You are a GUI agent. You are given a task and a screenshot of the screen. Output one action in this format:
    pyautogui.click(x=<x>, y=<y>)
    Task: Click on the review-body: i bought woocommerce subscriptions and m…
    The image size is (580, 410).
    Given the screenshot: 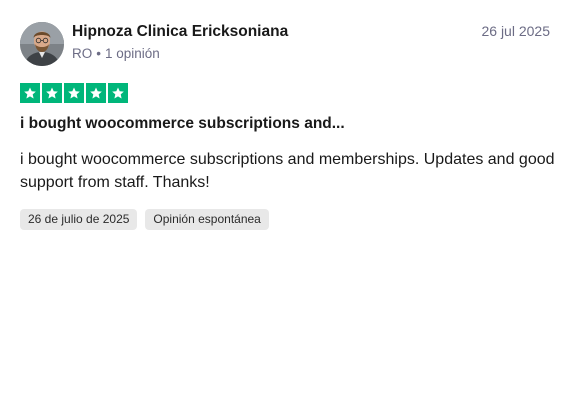 What is the action you would take?
    pyautogui.click(x=287, y=171)
    